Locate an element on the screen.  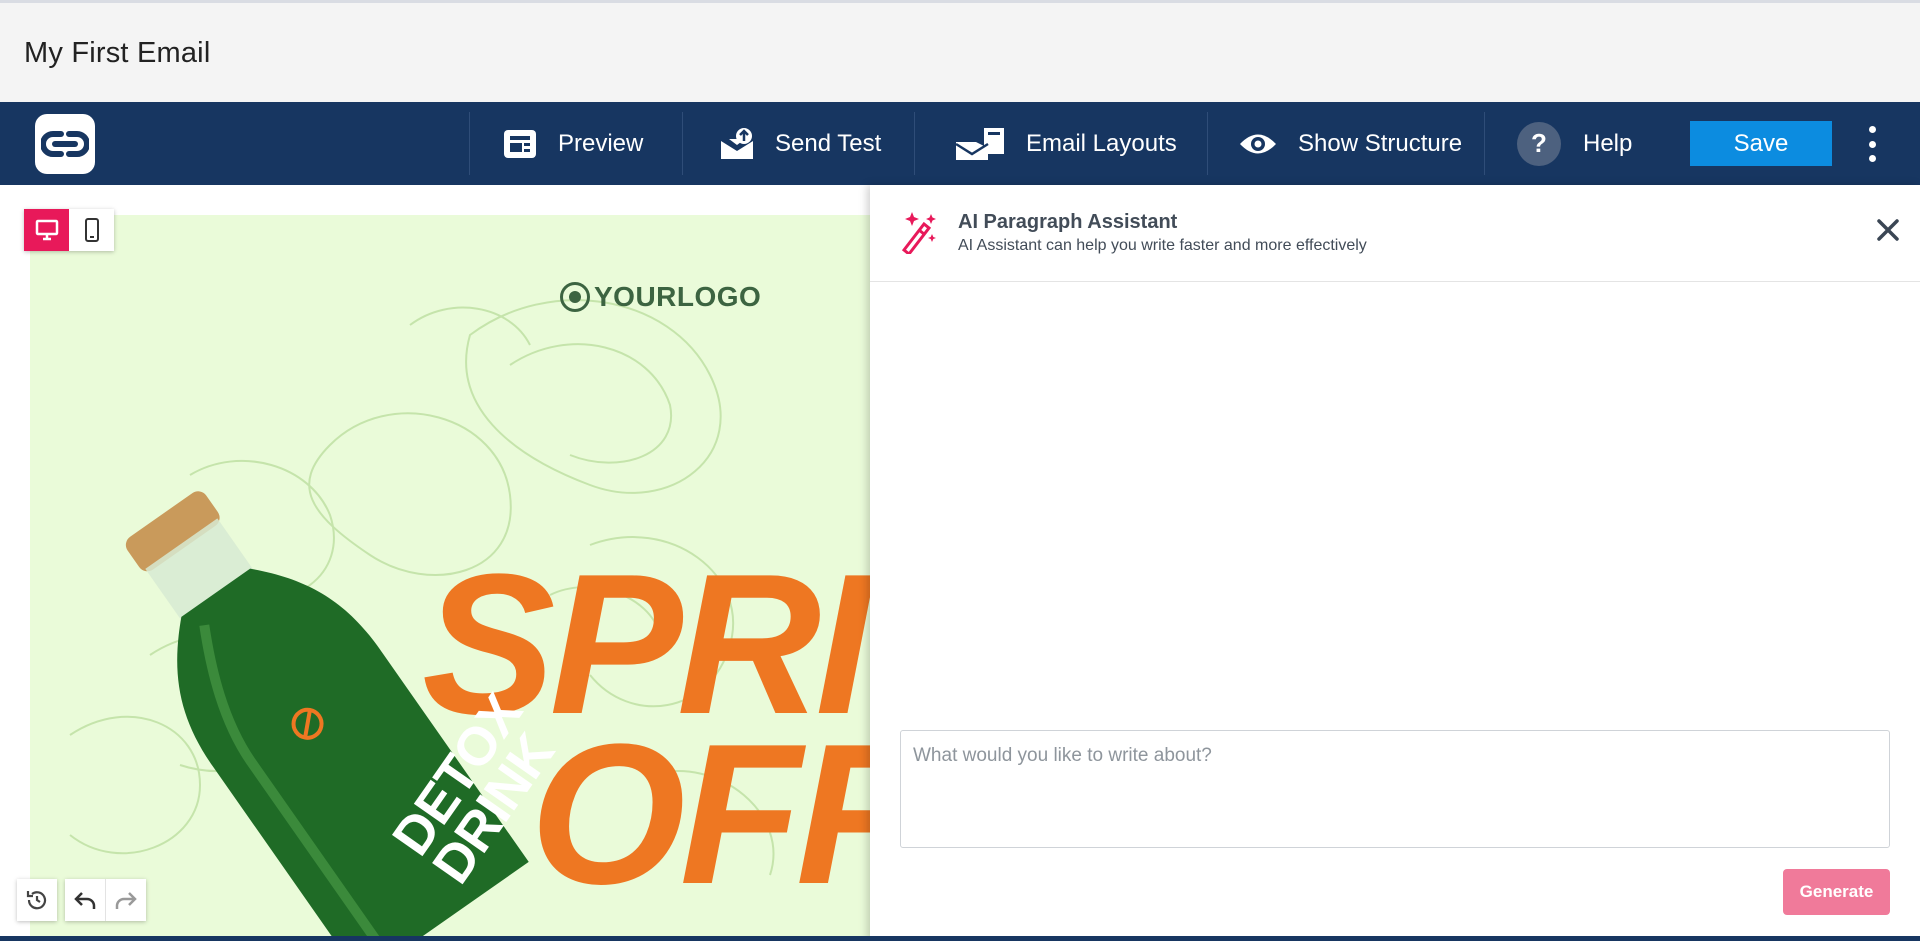
send-test-button: Send Test is located at coordinates (800, 143).